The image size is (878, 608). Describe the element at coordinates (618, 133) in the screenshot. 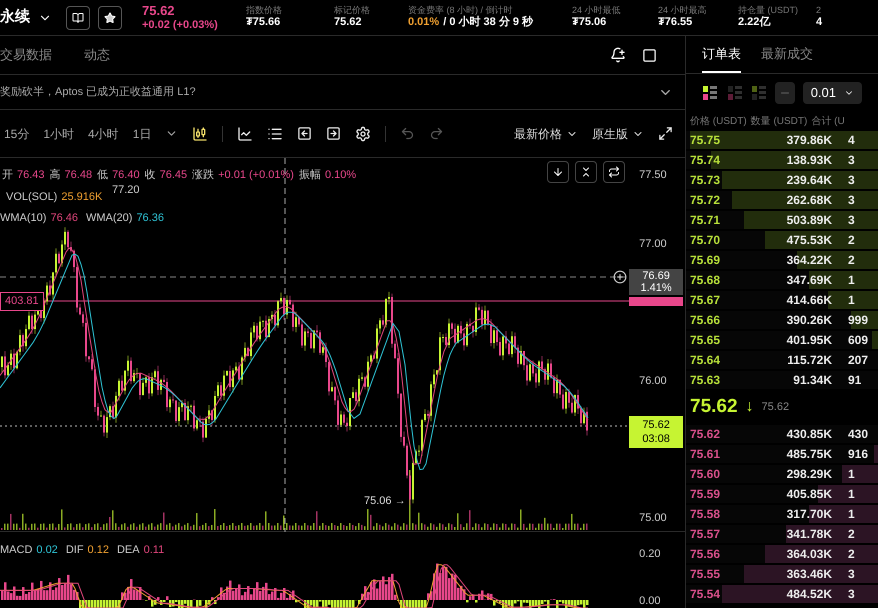

I see `chart-version-dropdown: 原生版` at that location.